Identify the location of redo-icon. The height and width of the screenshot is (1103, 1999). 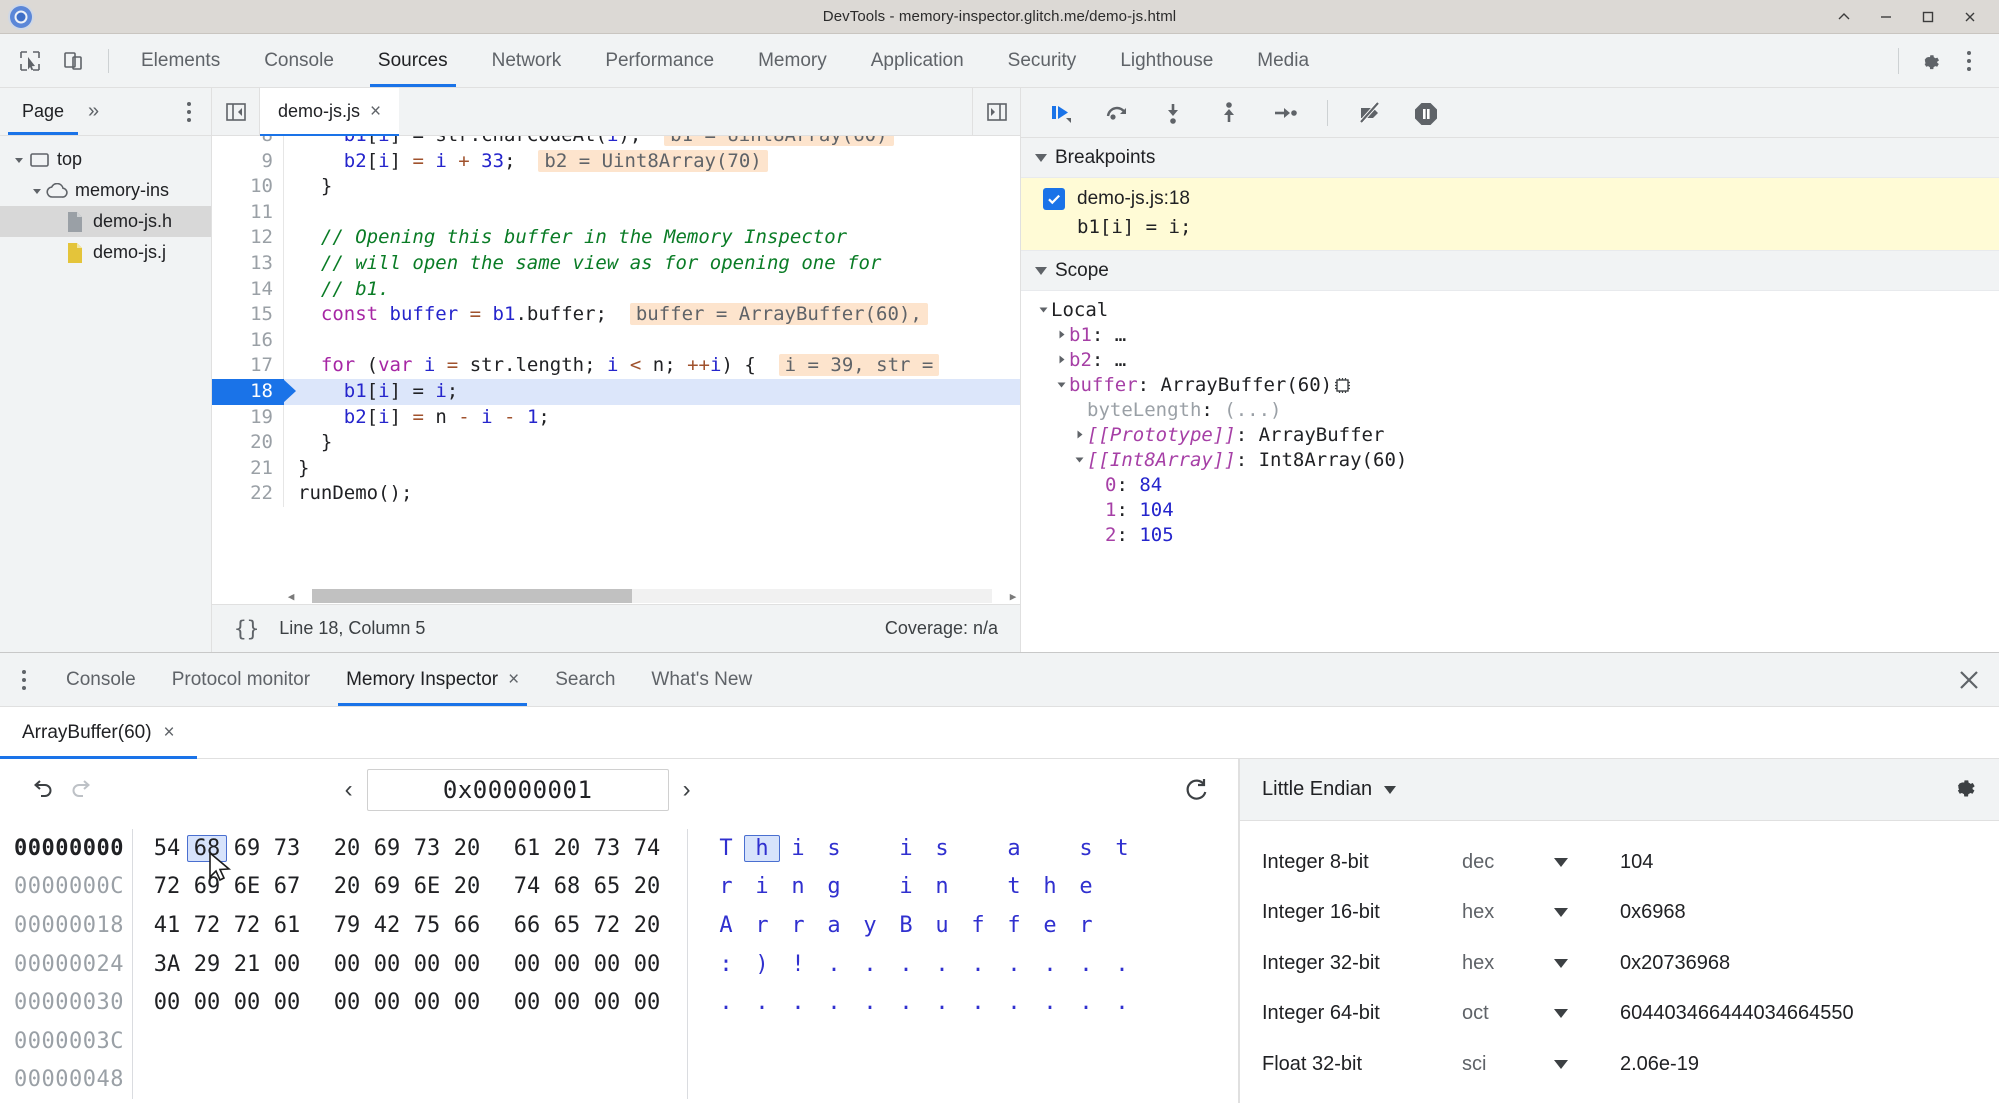
(82, 790).